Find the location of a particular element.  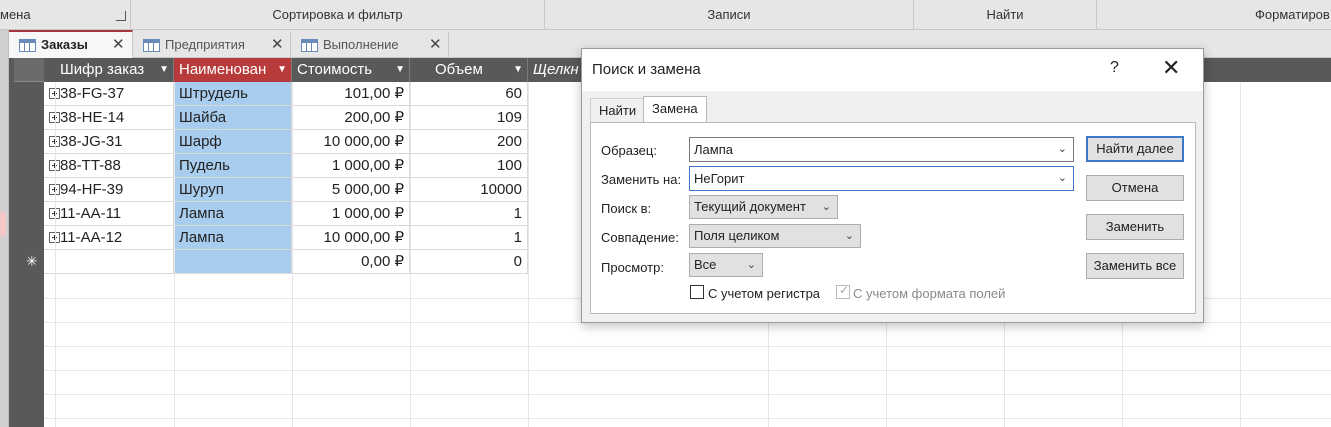

replace-with-input: НеГорит ⌄ is located at coordinates (881, 178).